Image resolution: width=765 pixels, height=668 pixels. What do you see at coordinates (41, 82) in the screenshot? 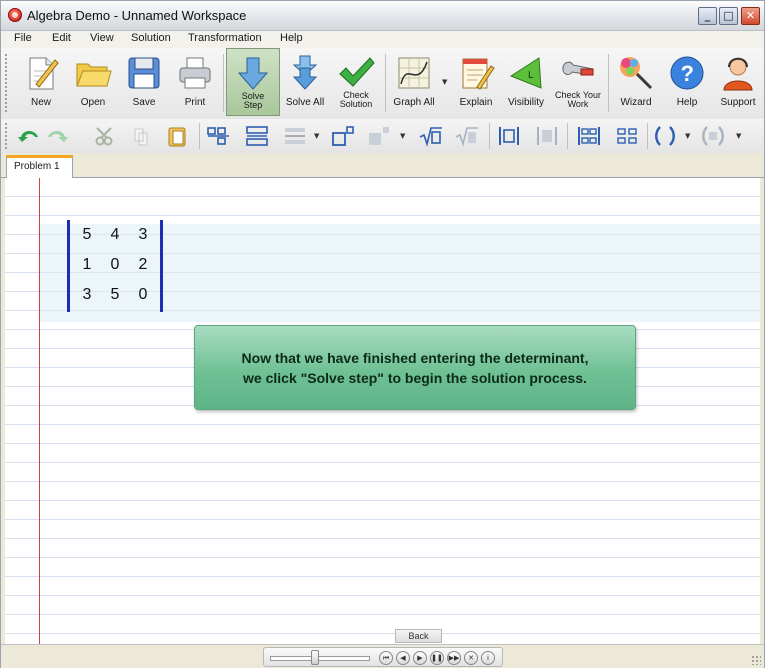
I see `new-button: New` at bounding box center [41, 82].